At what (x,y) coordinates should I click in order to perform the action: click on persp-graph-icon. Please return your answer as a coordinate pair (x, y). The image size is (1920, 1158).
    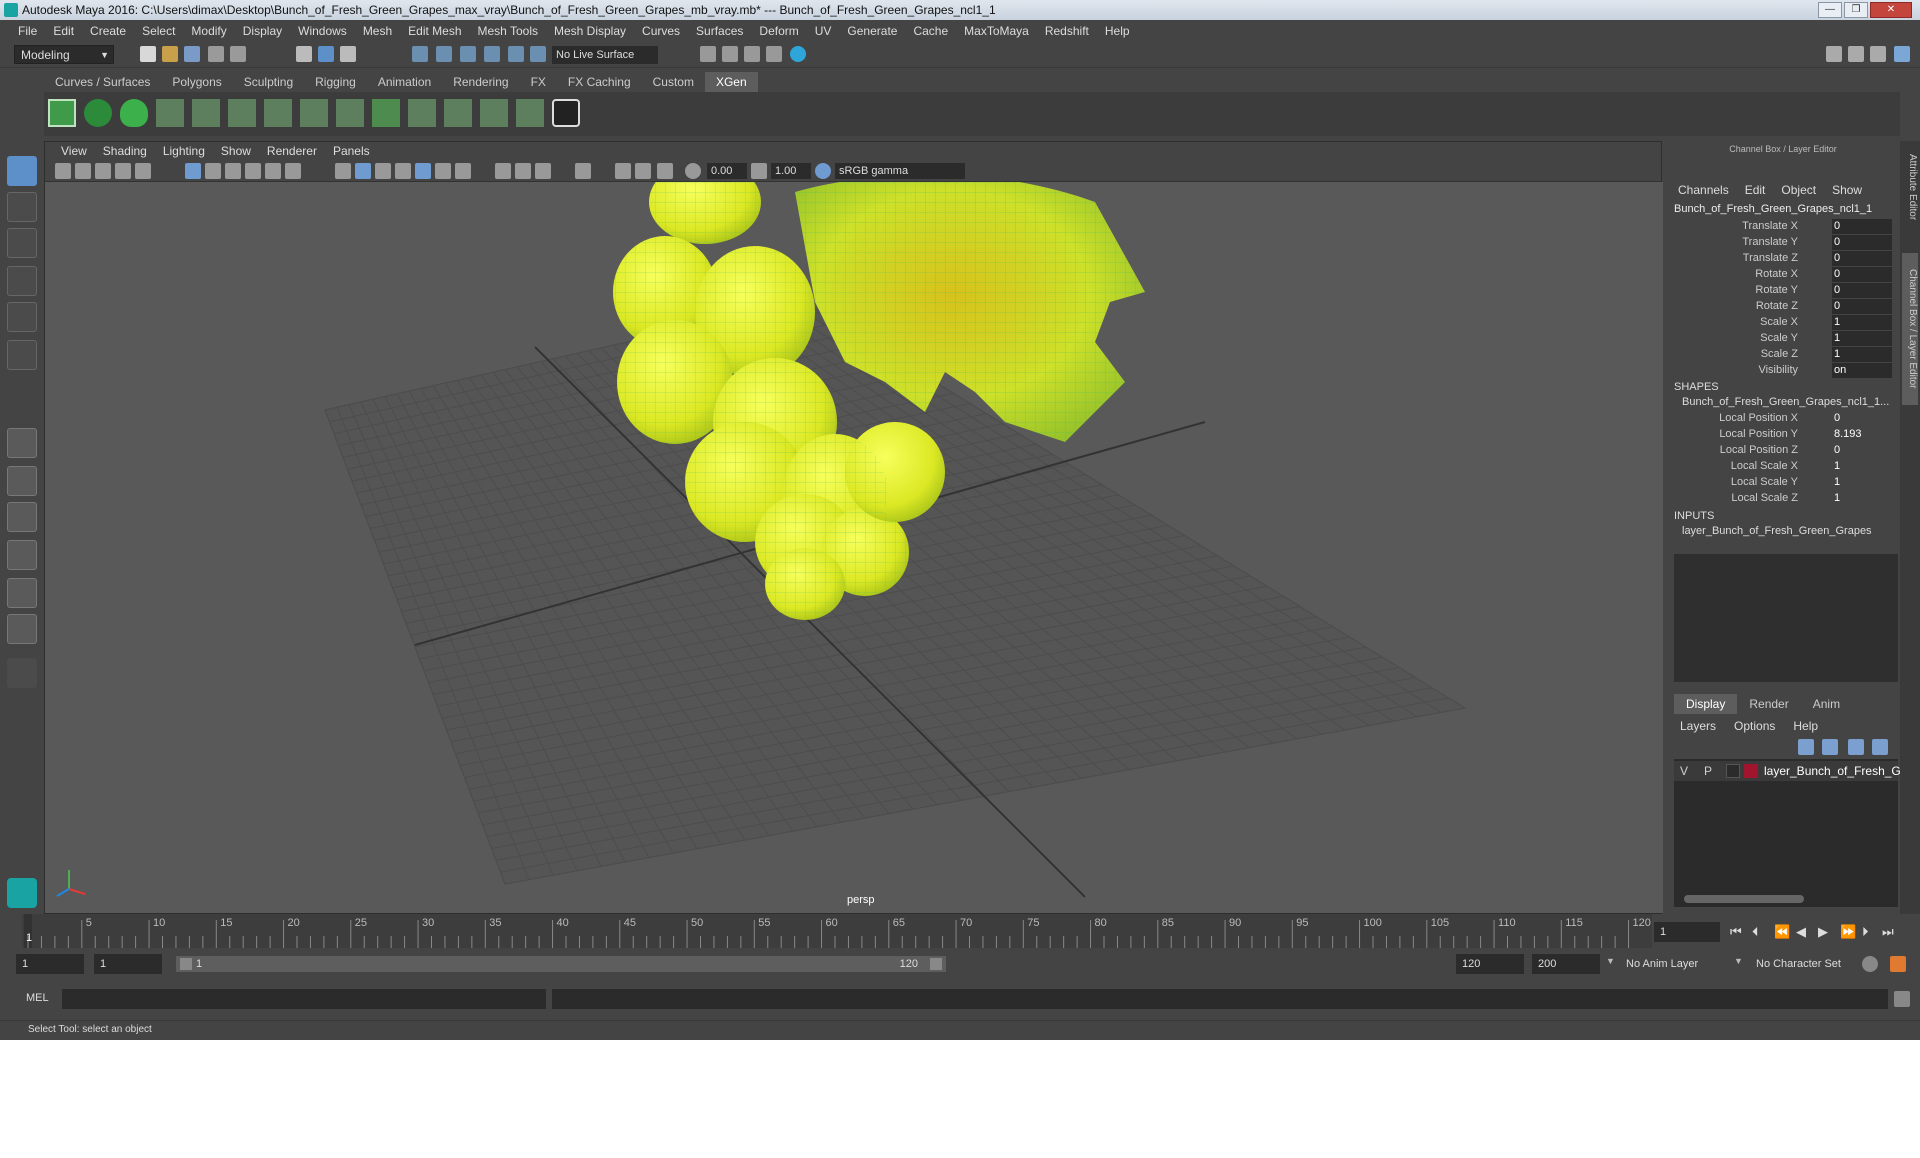
    Looking at the image, I should click on (22, 555).